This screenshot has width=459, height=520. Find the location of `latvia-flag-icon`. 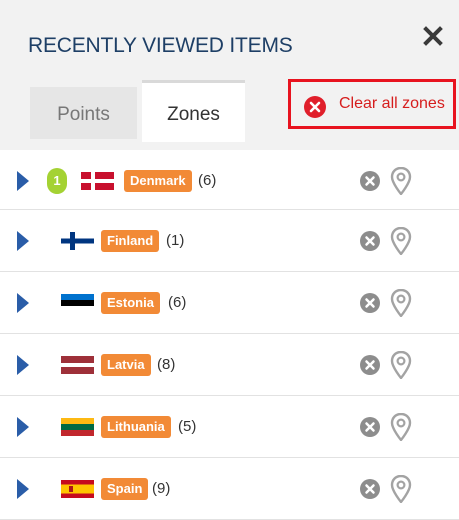

latvia-flag-icon is located at coordinates (77, 364).